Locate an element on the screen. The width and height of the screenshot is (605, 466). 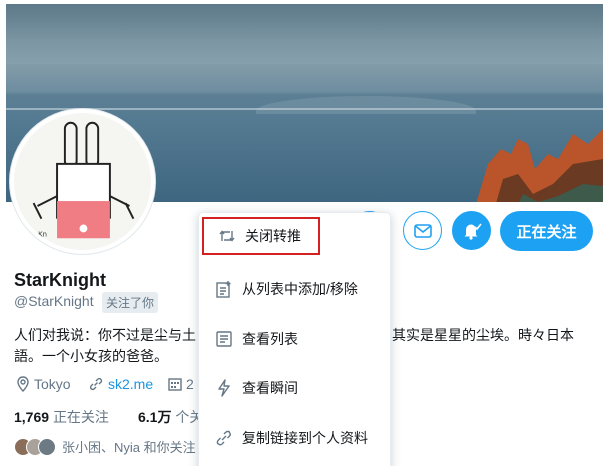
bio-line1-right: 其实是星星的尘埃。時々日本 is located at coordinates (483, 335).